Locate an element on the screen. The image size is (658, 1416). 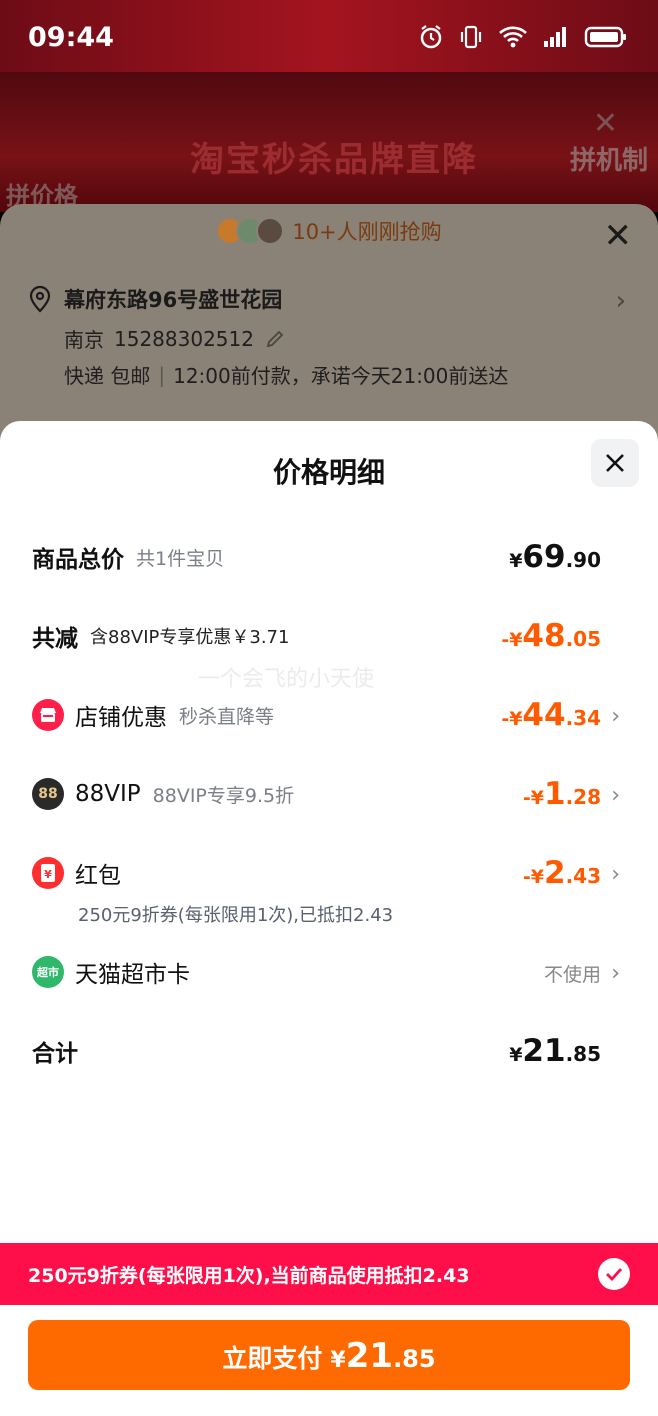
coupon-text: 250元9折券(每张限用1次),当前商品使用抵扣2.43 is located at coordinates (249, 1275).